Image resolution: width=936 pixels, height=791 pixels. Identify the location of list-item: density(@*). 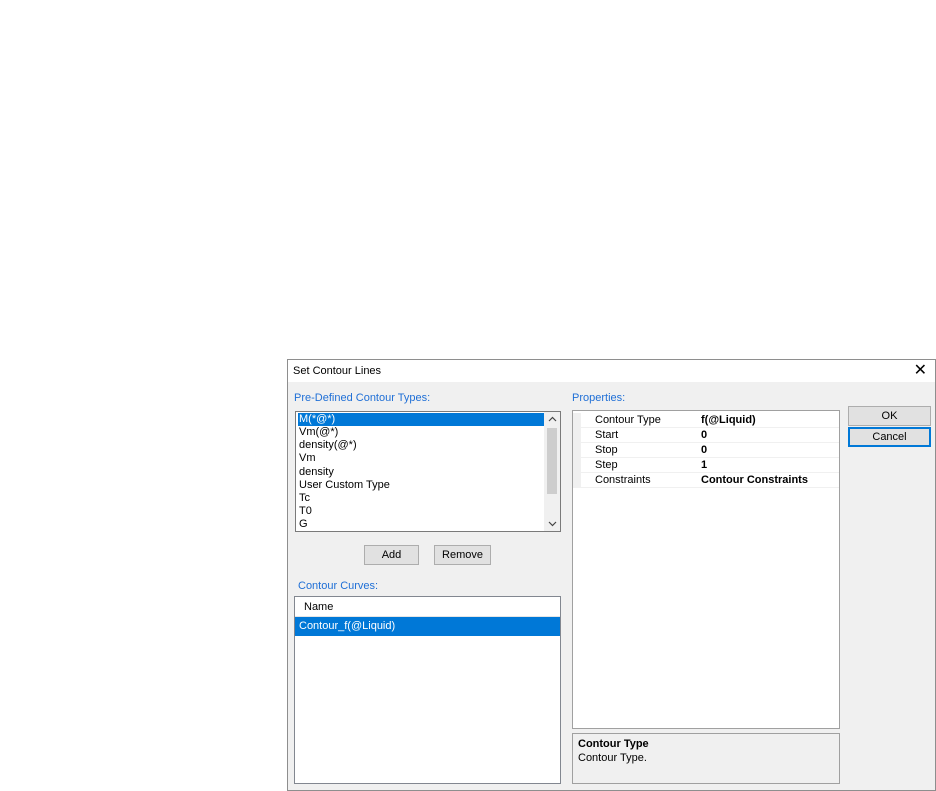
(422, 445).